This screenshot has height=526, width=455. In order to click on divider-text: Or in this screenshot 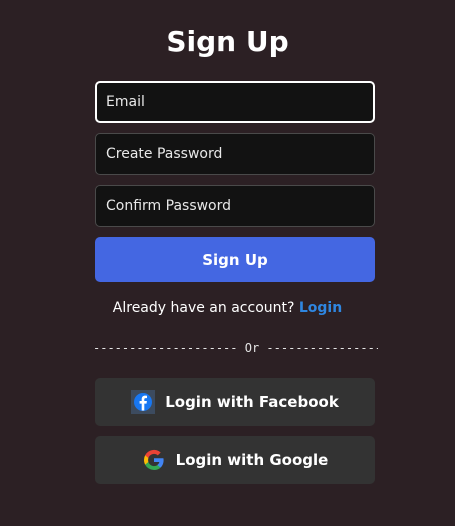, I will do `click(252, 348)`.